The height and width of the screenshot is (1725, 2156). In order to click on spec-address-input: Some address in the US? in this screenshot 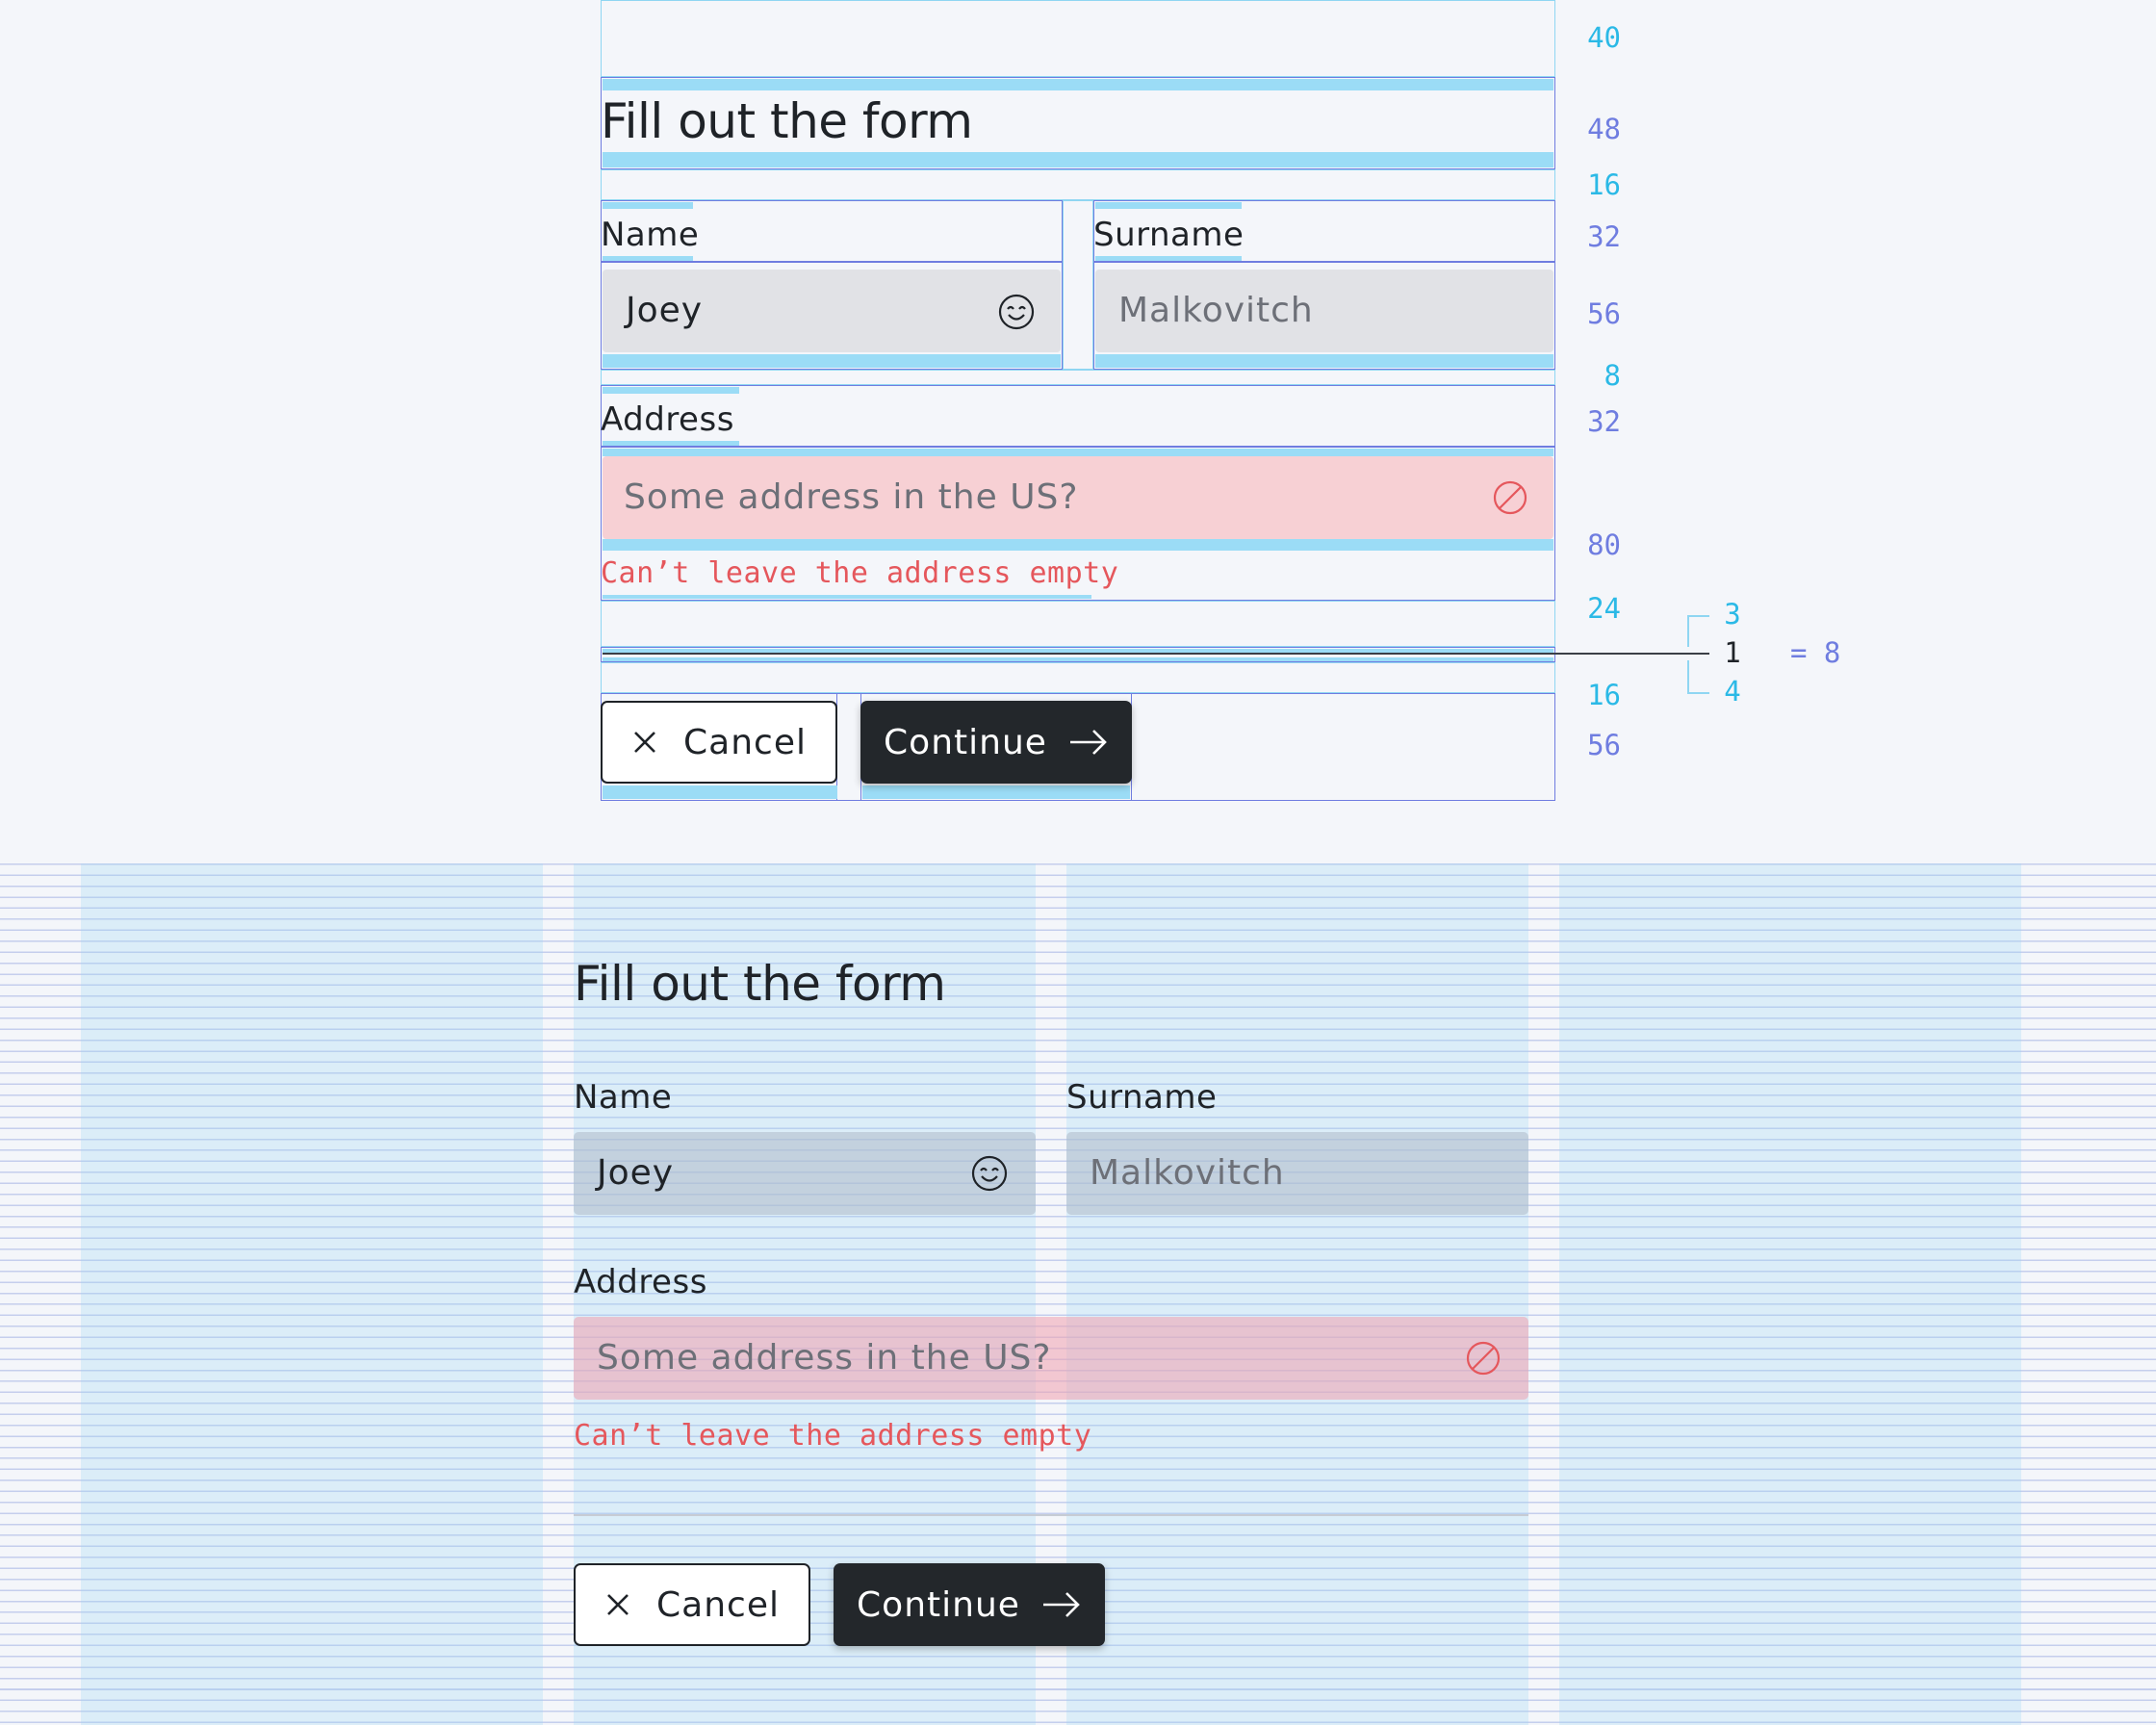, I will do `click(1078, 498)`.